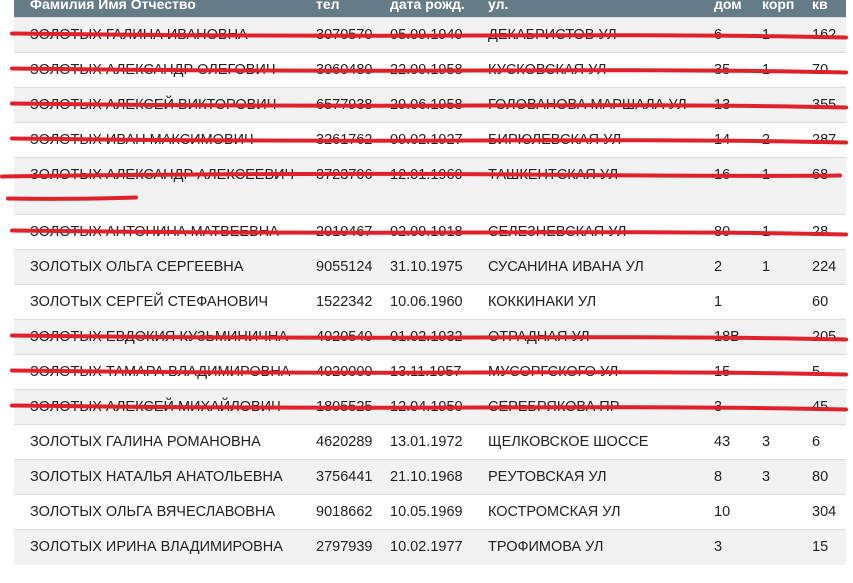 This screenshot has width=853, height=583. I want to click on cell-tel: 3261762, so click(345, 140).